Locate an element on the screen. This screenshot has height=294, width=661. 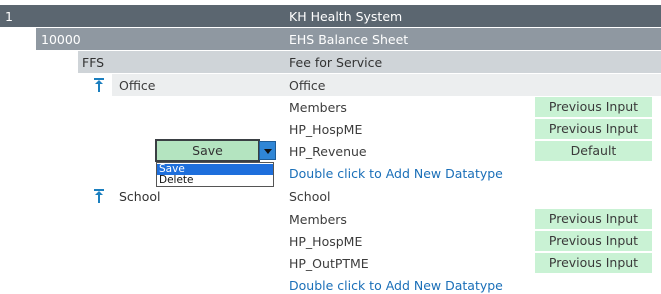
group-title-office: Office is located at coordinates (307, 85).